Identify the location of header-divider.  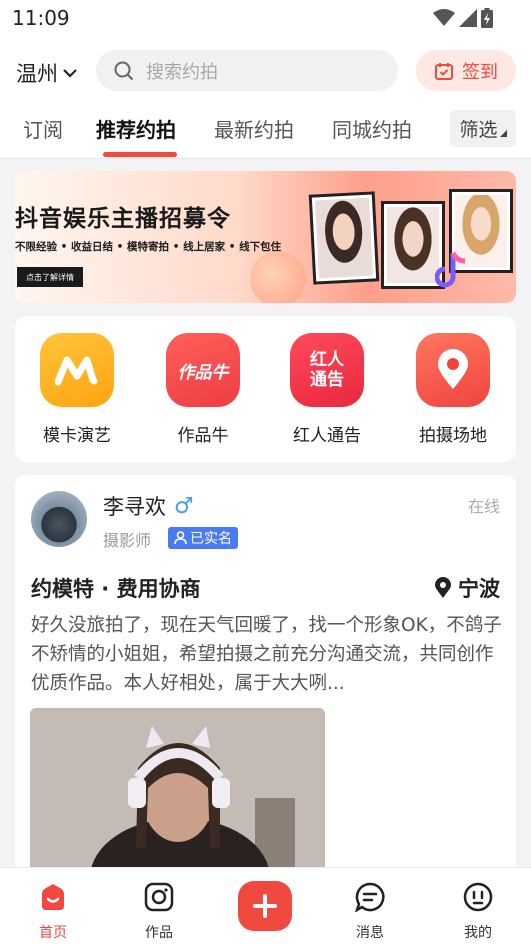
(265, 158).